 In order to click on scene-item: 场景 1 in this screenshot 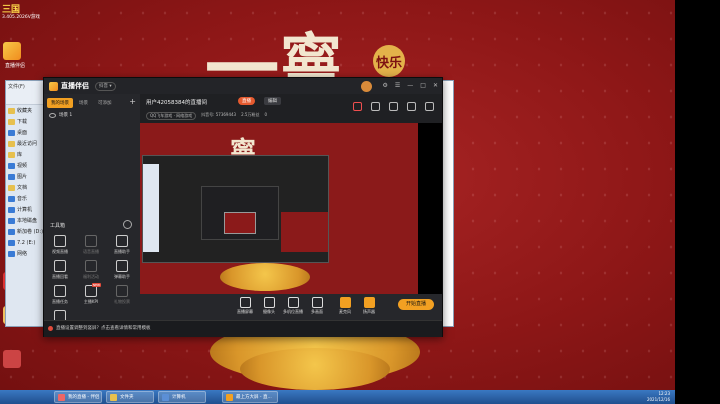, I will do `click(92, 115)`.